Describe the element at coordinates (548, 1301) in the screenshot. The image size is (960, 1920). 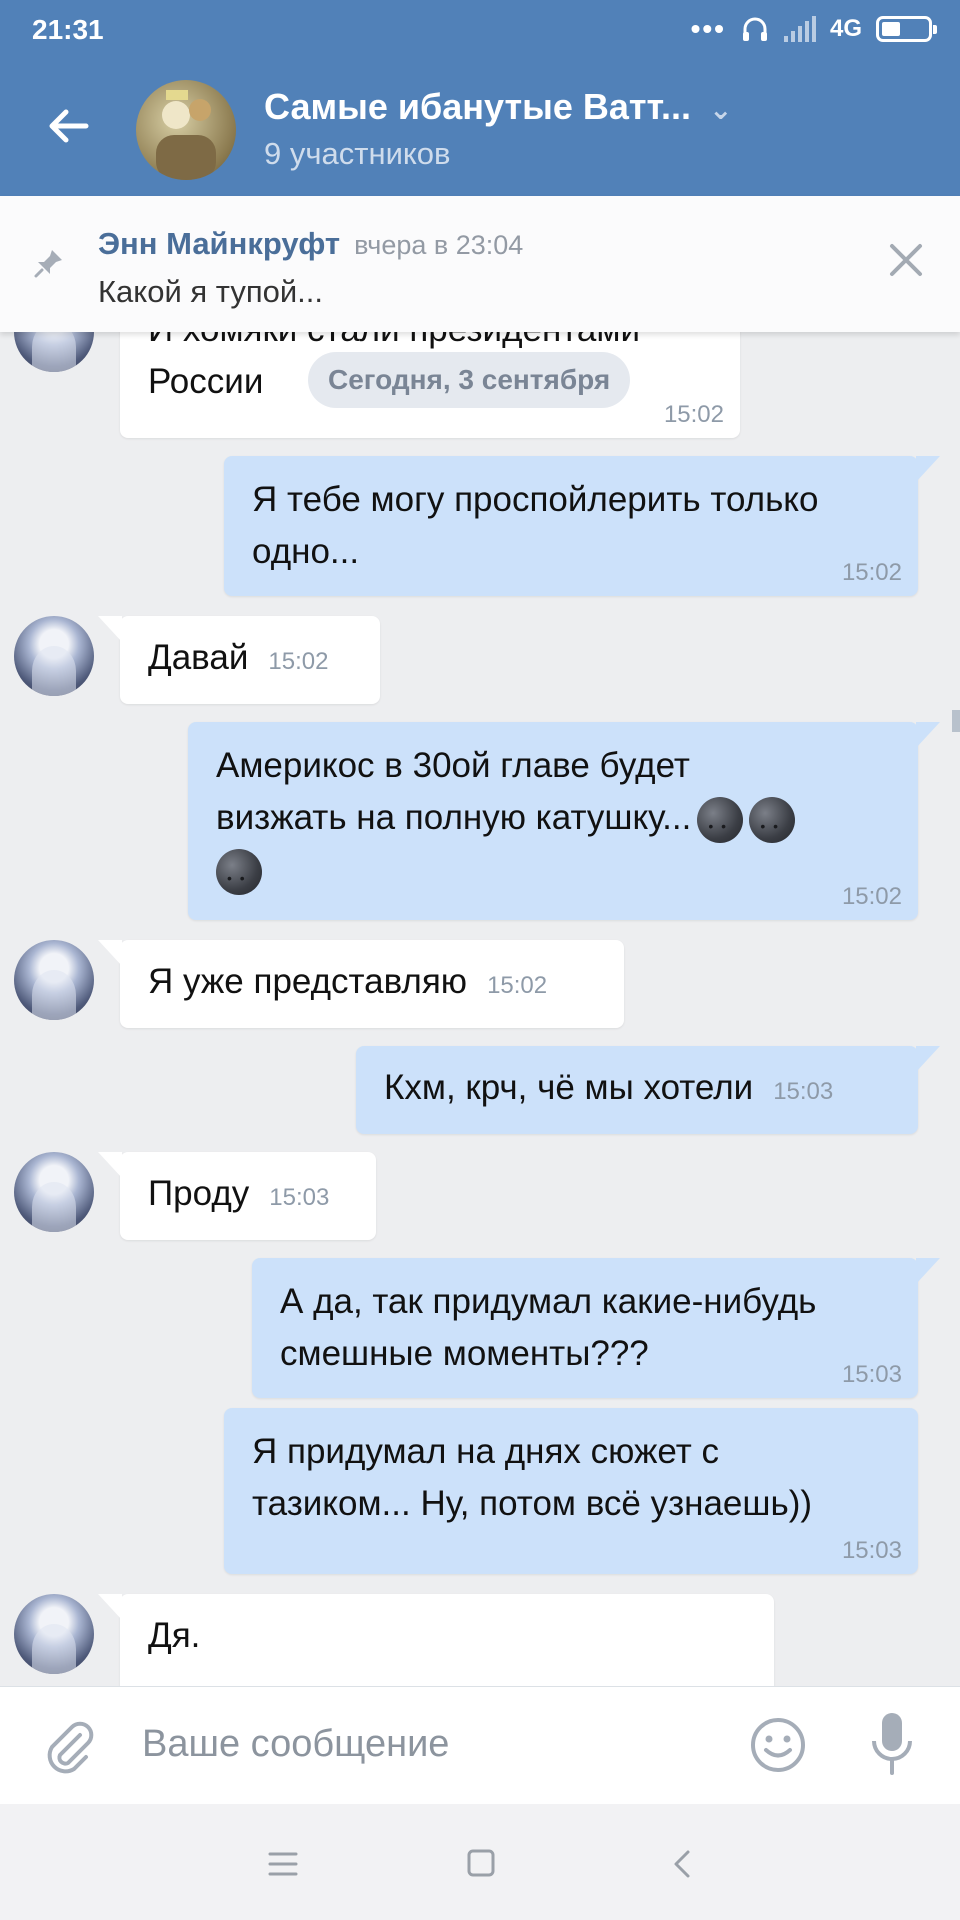
I see `message-line: А да, так придумал какие-нибудь` at that location.